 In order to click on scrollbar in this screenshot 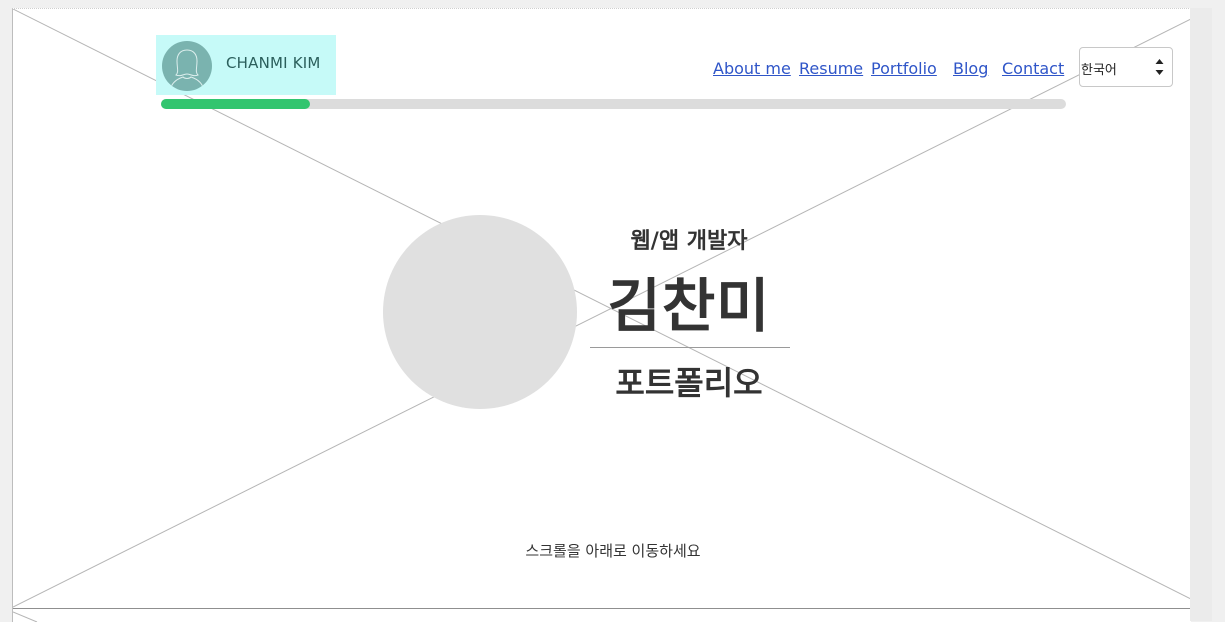, I will do `click(1201, 314)`.